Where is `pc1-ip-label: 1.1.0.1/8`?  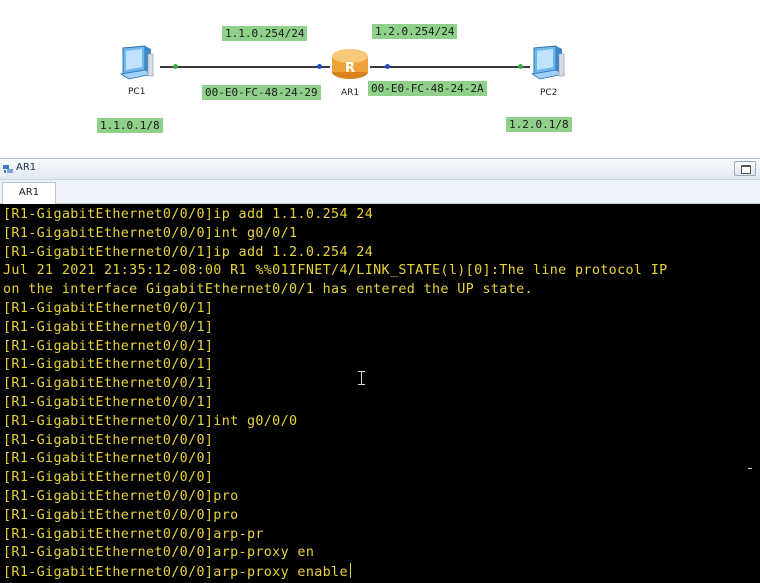
pc1-ip-label: 1.1.0.1/8 is located at coordinates (130, 125).